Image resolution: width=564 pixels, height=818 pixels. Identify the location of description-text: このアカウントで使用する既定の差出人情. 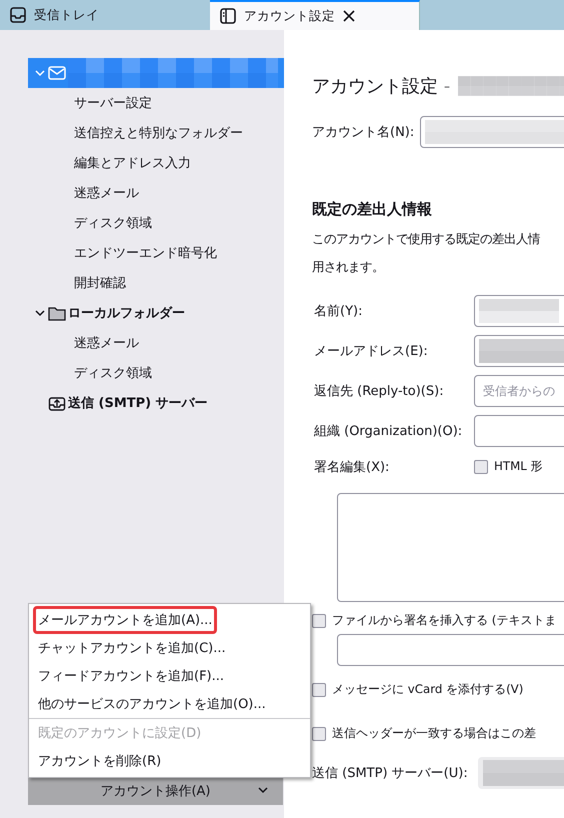
(426, 239).